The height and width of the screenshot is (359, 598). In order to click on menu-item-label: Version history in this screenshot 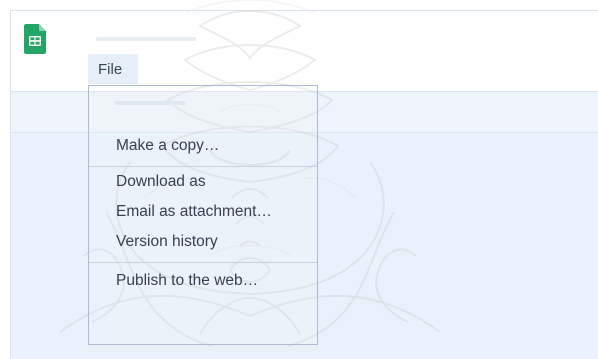, I will do `click(167, 241)`.